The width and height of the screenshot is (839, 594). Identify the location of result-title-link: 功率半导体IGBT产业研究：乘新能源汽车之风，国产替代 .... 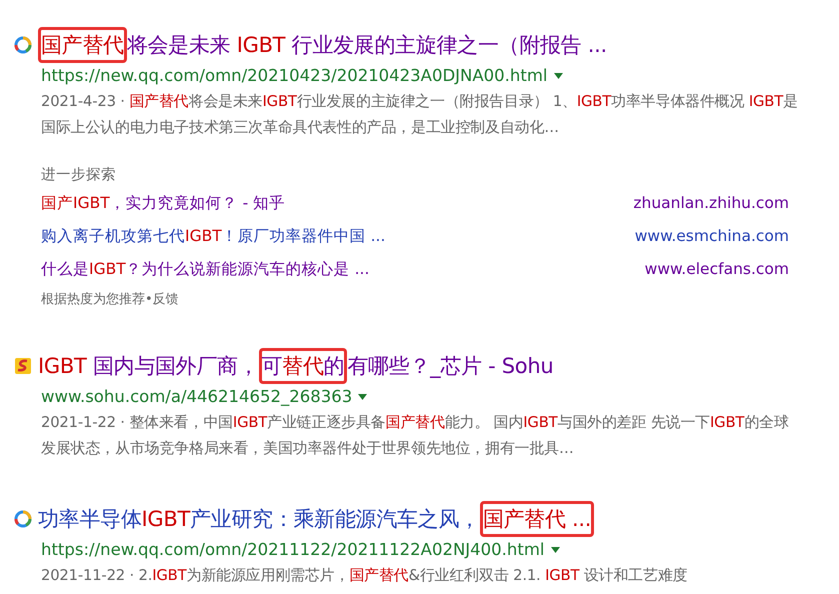
(316, 519).